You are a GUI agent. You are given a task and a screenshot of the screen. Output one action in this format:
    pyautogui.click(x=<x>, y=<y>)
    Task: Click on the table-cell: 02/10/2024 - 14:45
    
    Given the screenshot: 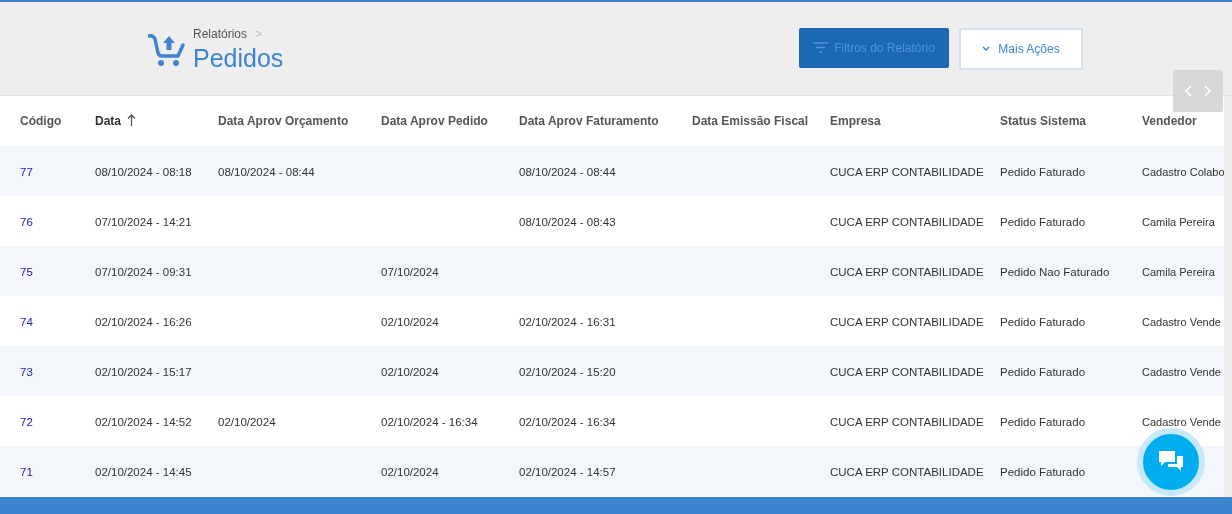 What is the action you would take?
    pyautogui.click(x=143, y=472)
    